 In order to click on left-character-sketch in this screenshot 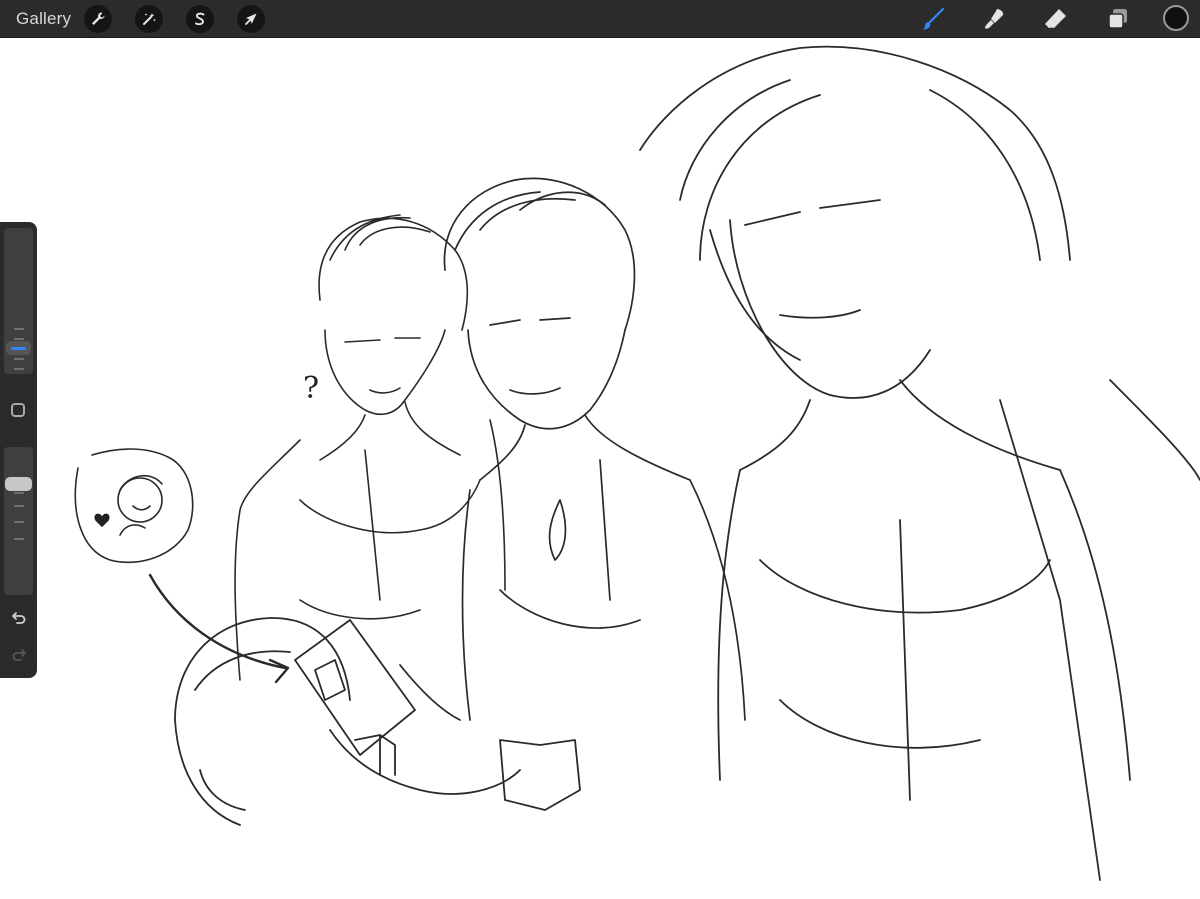, I will do `click(370, 447)`.